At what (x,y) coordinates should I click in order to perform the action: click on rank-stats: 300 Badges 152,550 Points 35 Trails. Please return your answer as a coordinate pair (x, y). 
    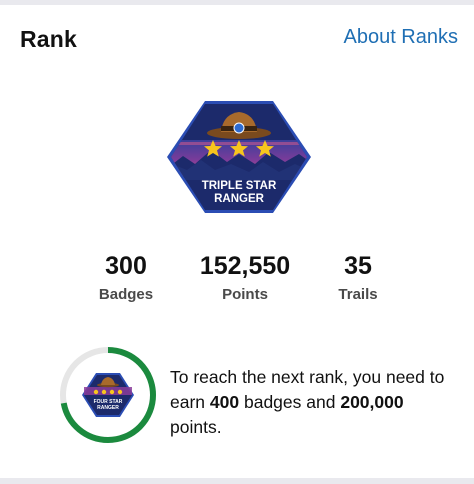
    Looking at the image, I should click on (237, 282).